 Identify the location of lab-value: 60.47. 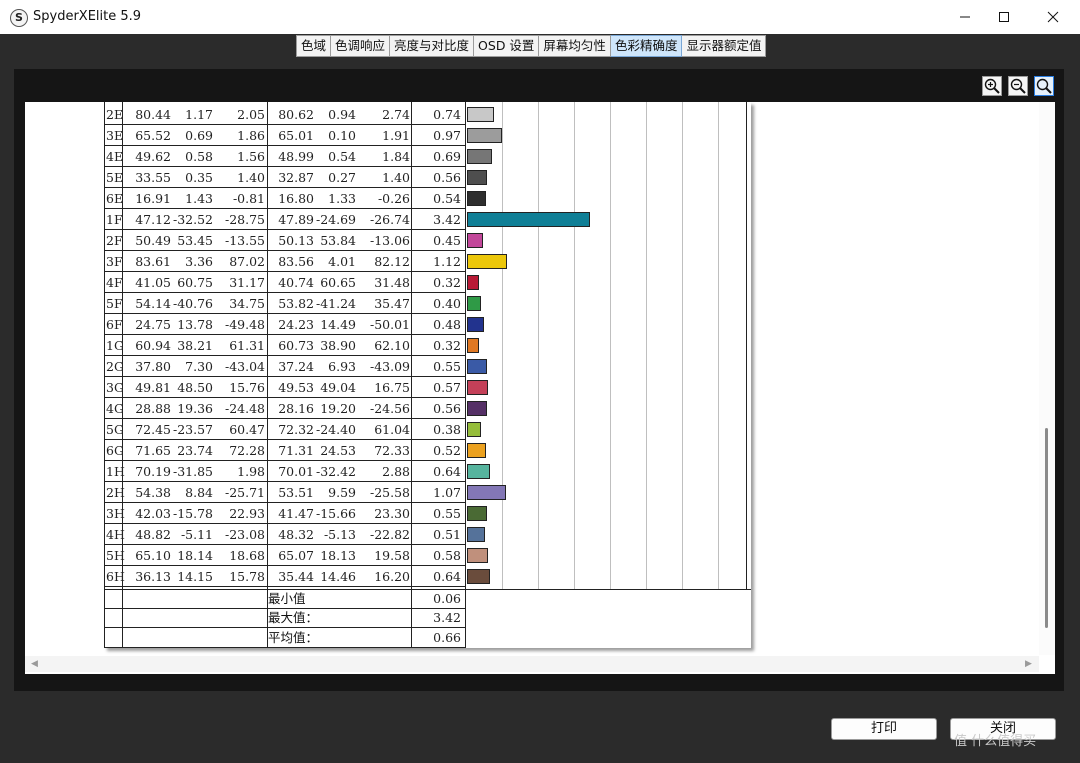
(247, 429).